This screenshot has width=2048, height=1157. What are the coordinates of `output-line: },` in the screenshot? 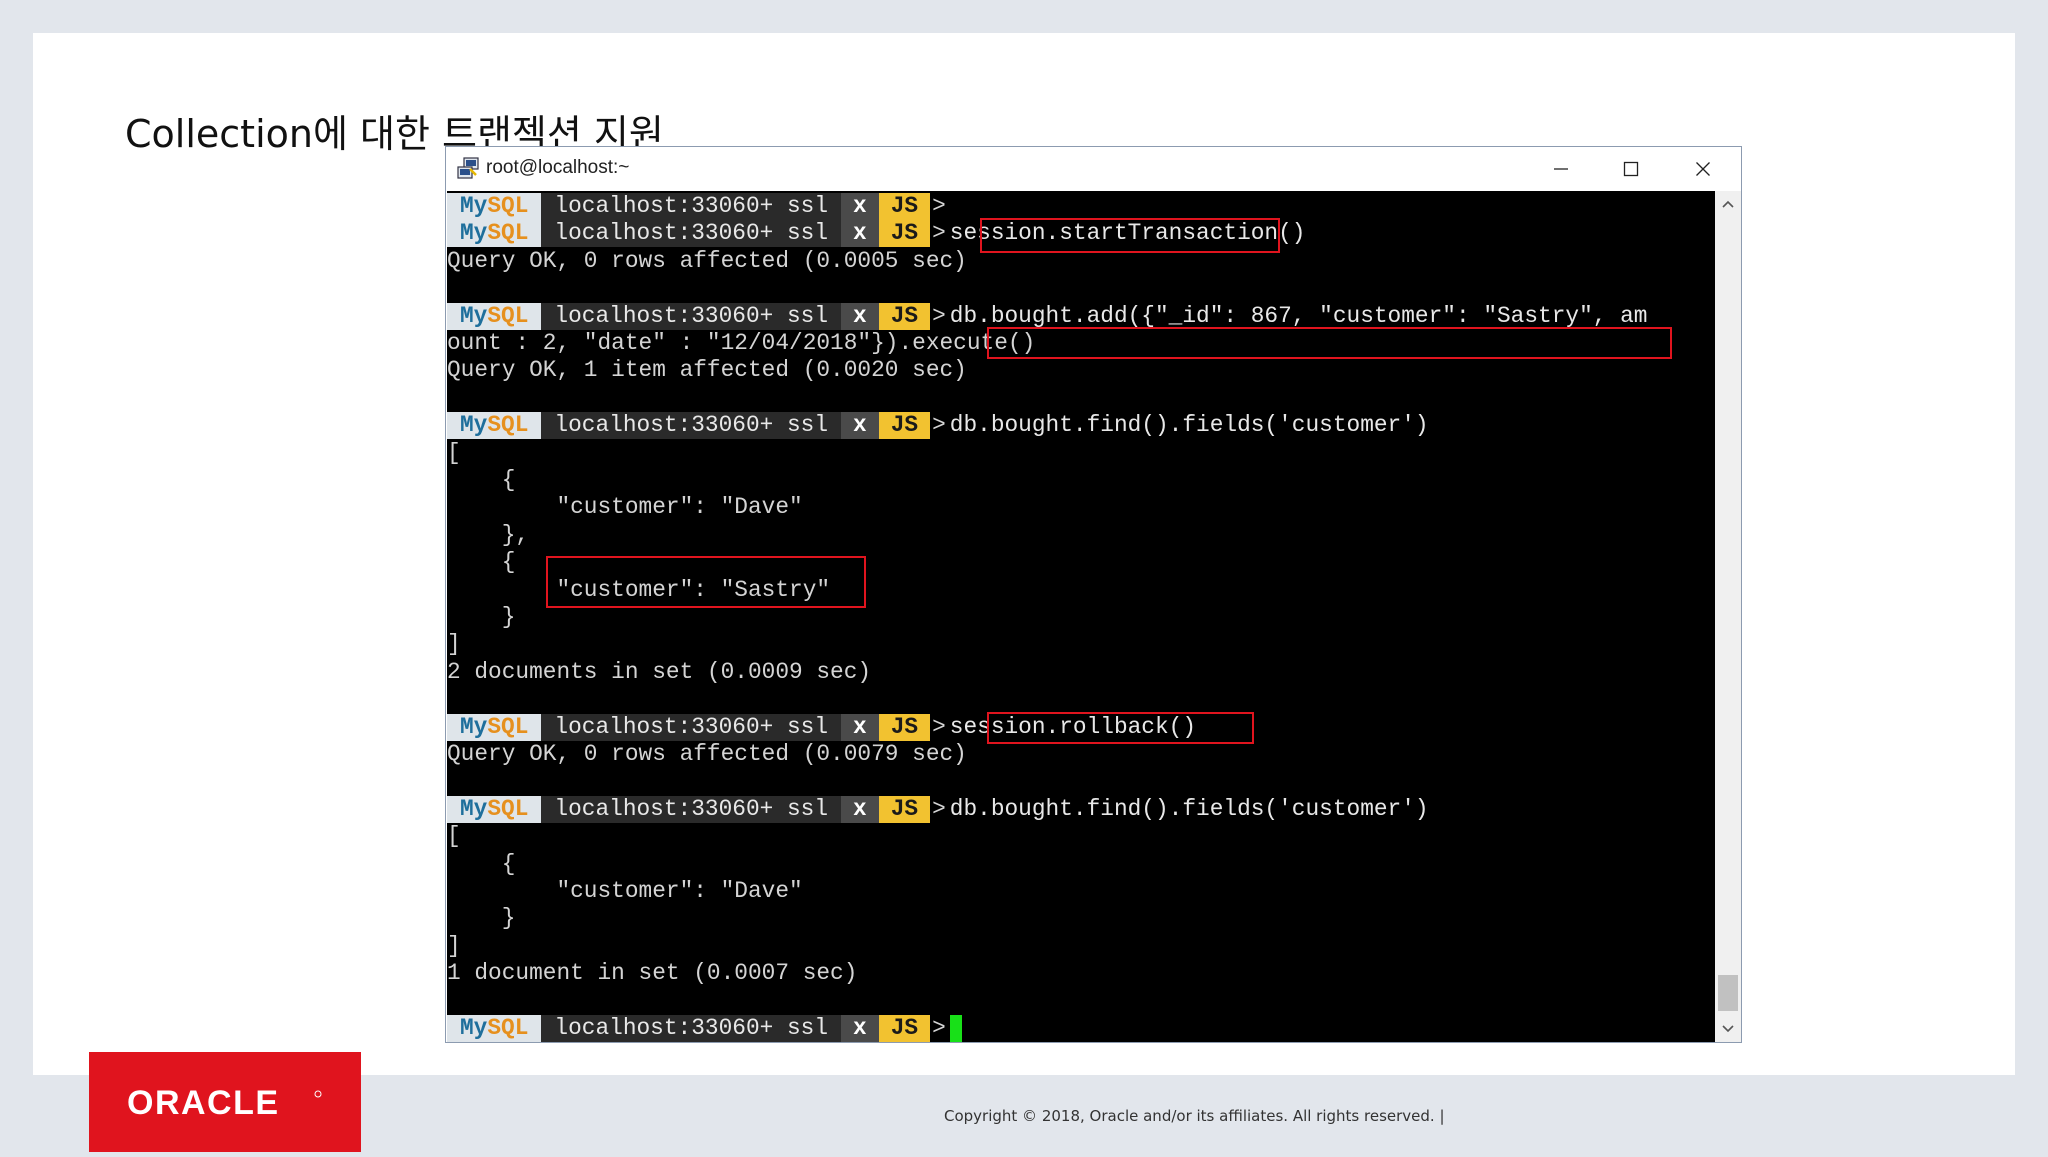 It's located at (488, 534).